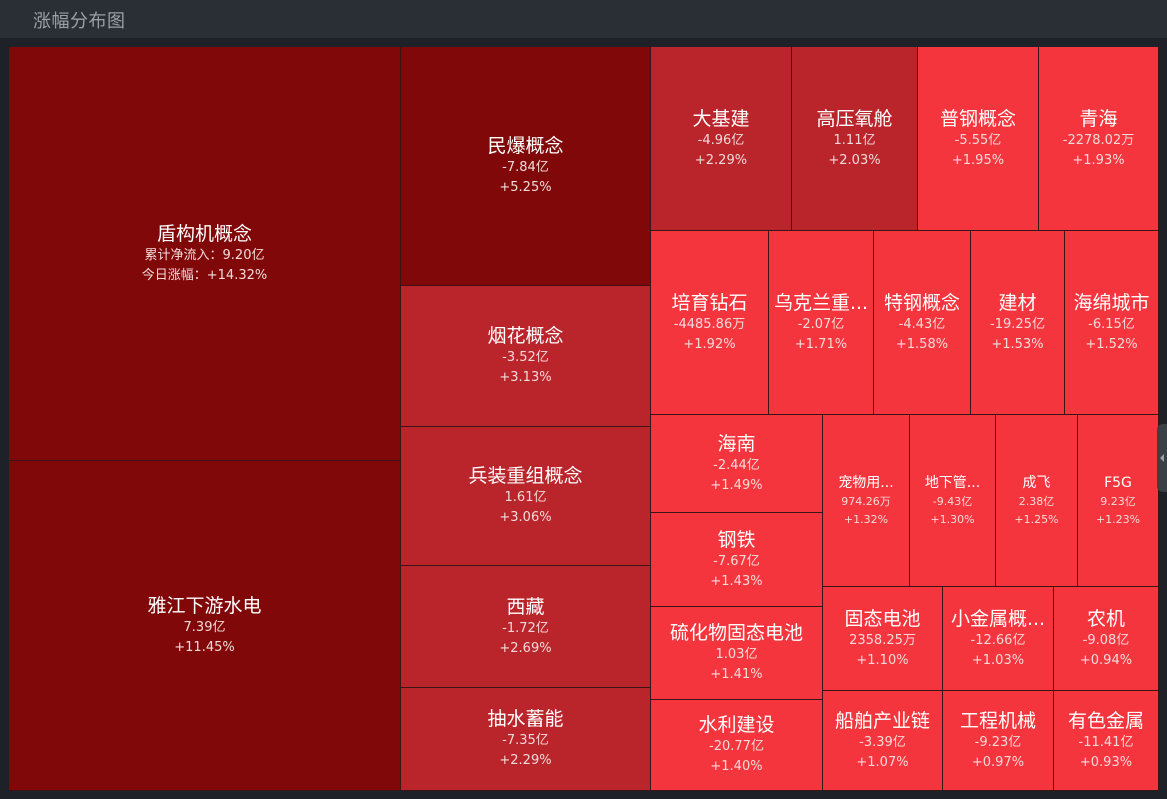  What do you see at coordinates (1105, 720) in the screenshot?
I see `sector-name: 有色金属` at bounding box center [1105, 720].